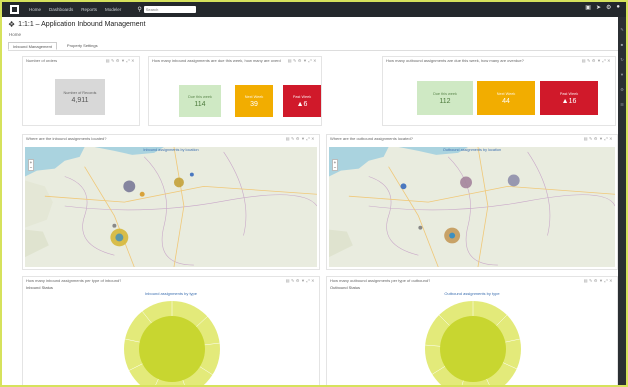  I want to click on kpi-box-next-week: Next Week 39, so click(254, 101).